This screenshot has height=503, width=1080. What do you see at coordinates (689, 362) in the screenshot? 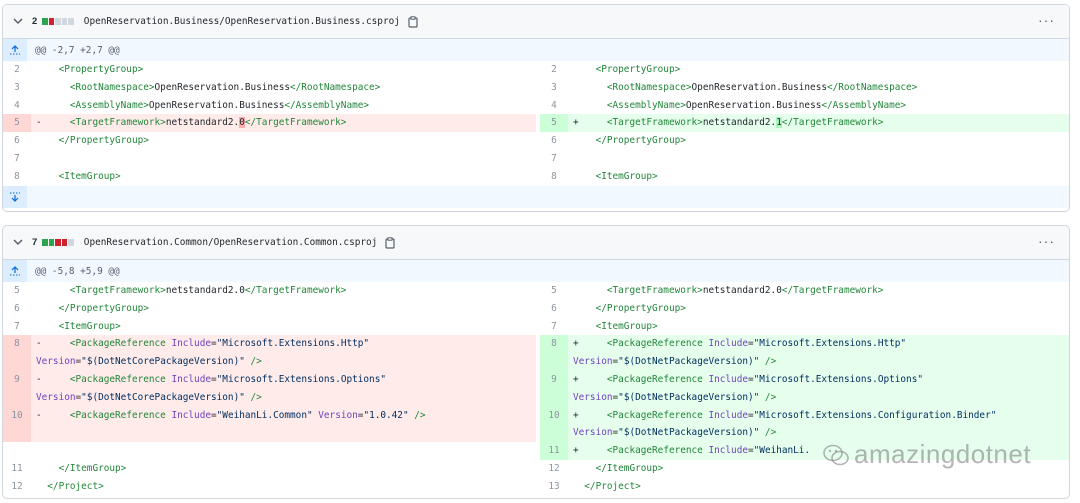
I see `code-token: "$(DotNetPackageVersion)"` at bounding box center [689, 362].